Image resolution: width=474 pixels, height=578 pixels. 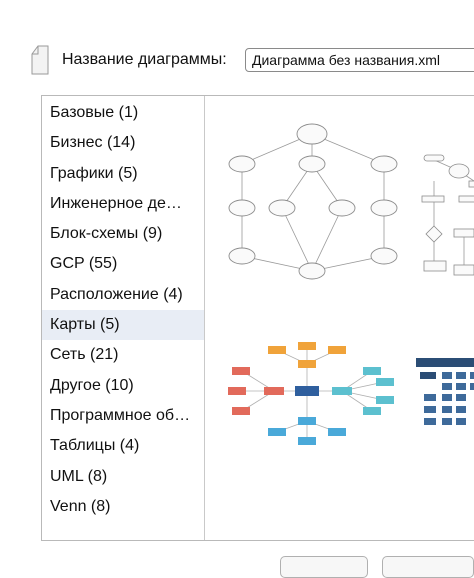 What do you see at coordinates (428, 567) in the screenshot?
I see `primary-button` at bounding box center [428, 567].